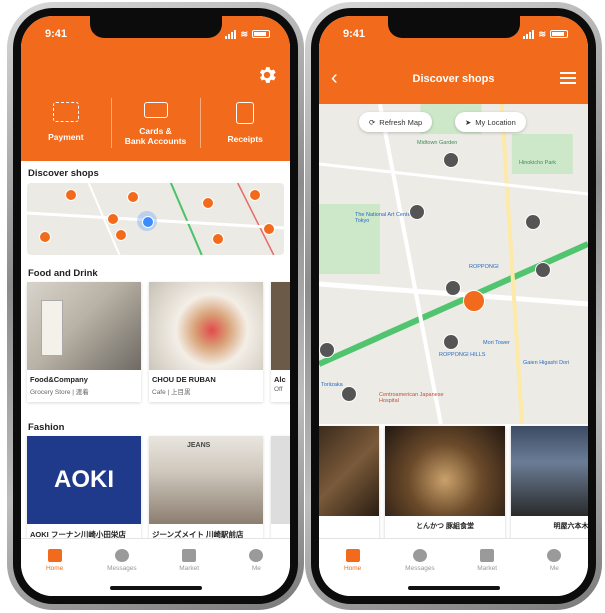 This screenshot has height=613, width=605. What do you see at coordinates (384, 218) in the screenshot?
I see `map-label: The National Art Center, Tokyo` at bounding box center [384, 218].